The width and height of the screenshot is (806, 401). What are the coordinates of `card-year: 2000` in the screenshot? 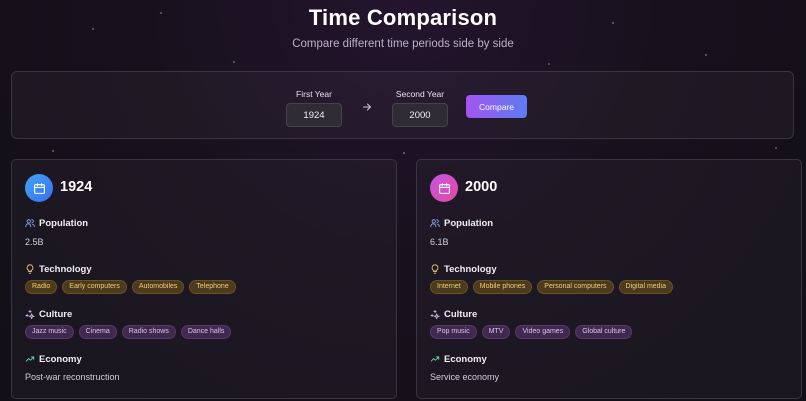 It's located at (481, 187).